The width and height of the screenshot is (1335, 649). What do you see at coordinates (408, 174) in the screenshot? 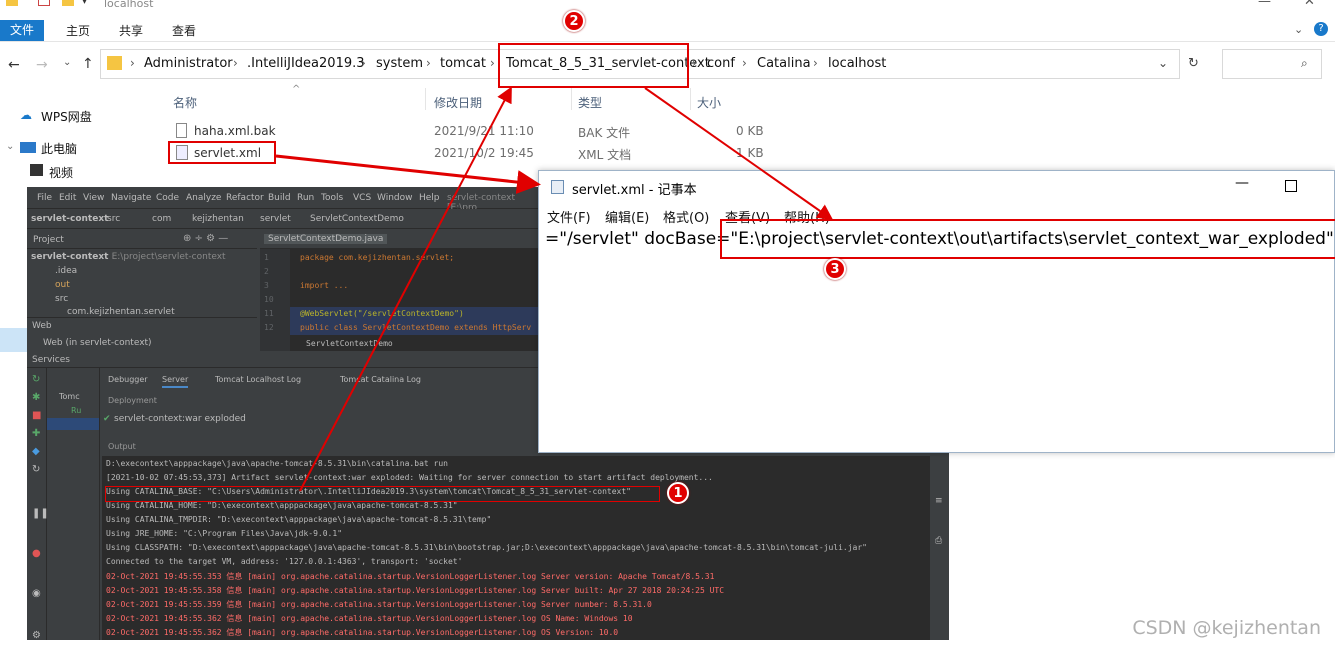
I see `arrow-file-to-notepad` at bounding box center [408, 174].